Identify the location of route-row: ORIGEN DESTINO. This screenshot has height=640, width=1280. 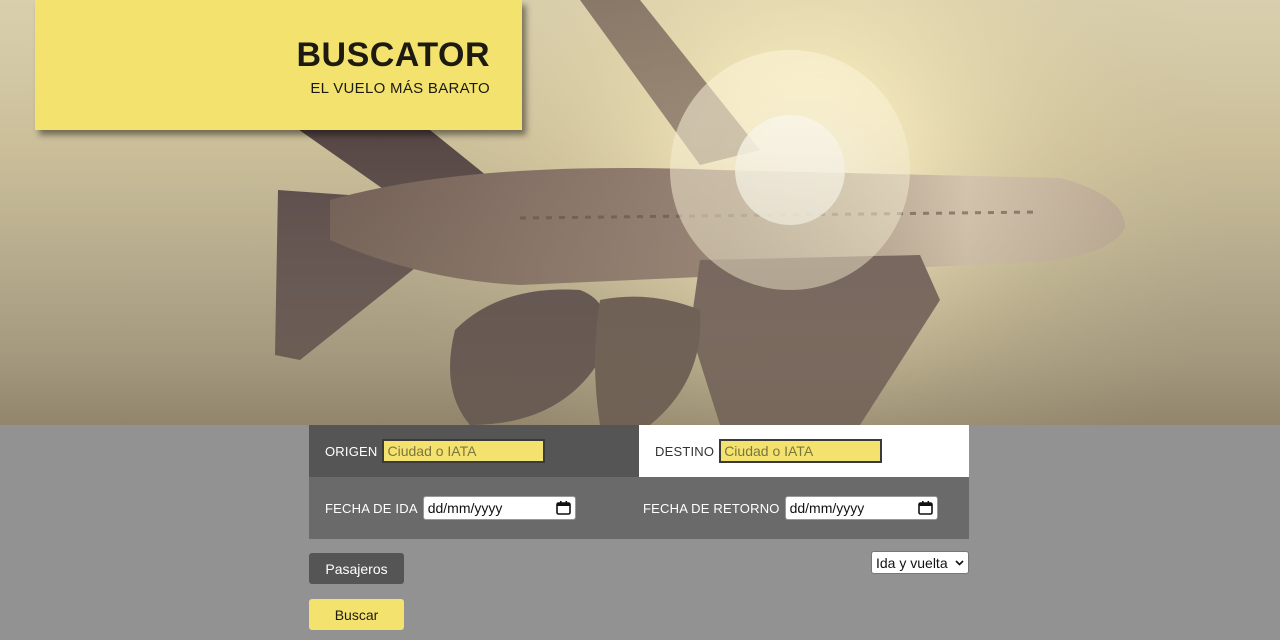
(639, 451).